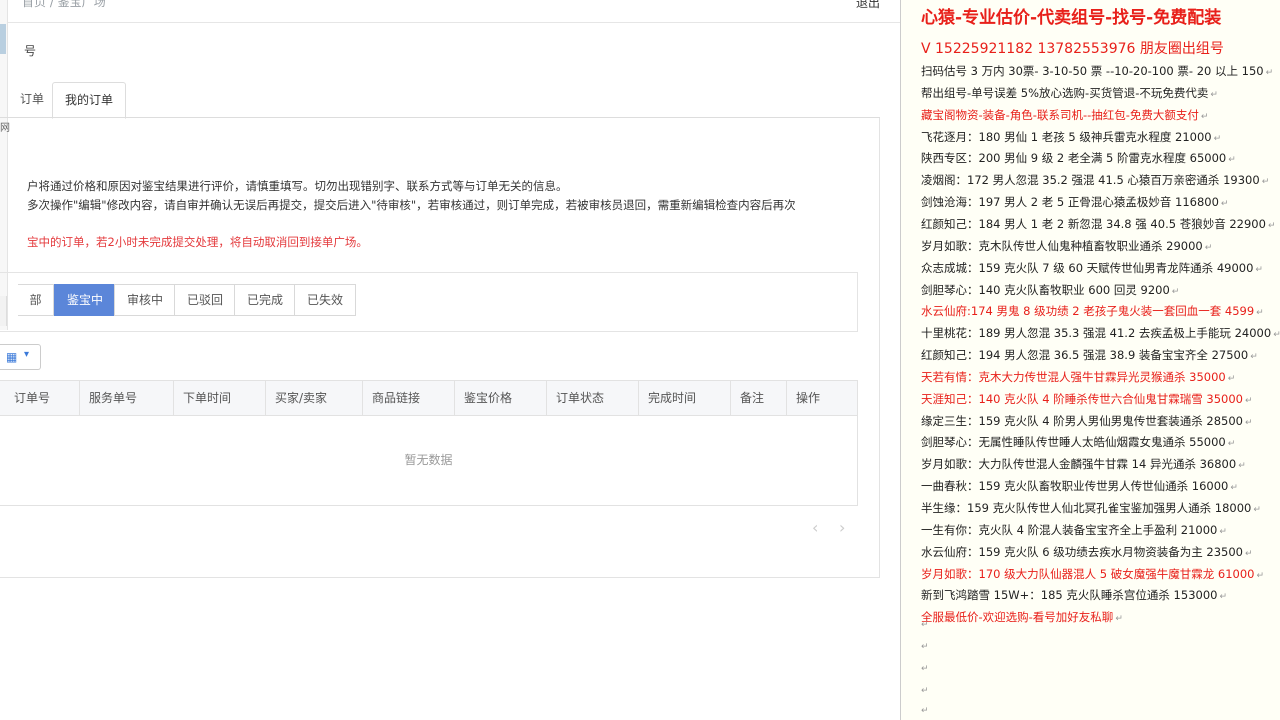 Image resolution: width=1280 pixels, height=720 pixels. I want to click on column-header: 买家/卖家, so click(314, 398).